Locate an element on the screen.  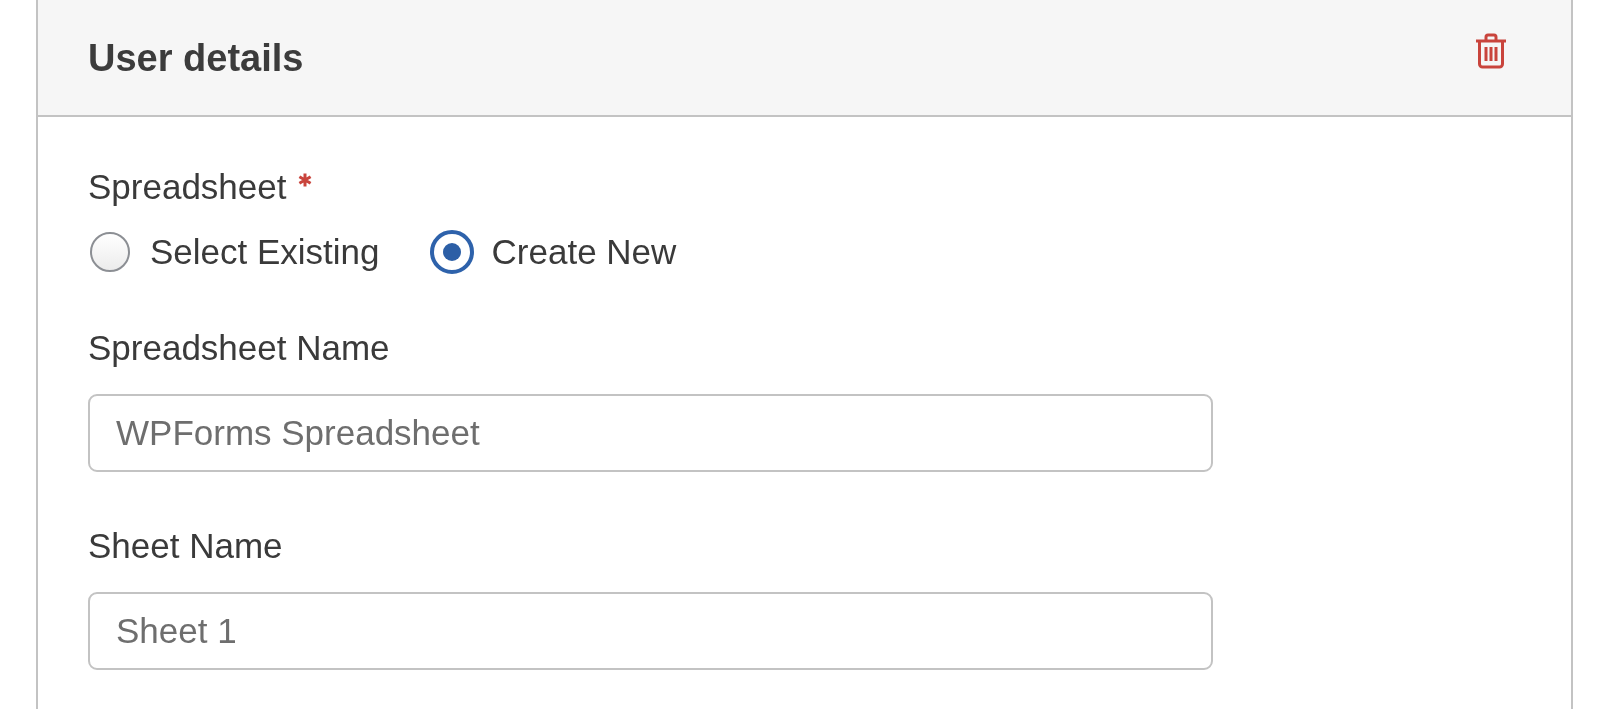
radio-label: Create New is located at coordinates (584, 252).